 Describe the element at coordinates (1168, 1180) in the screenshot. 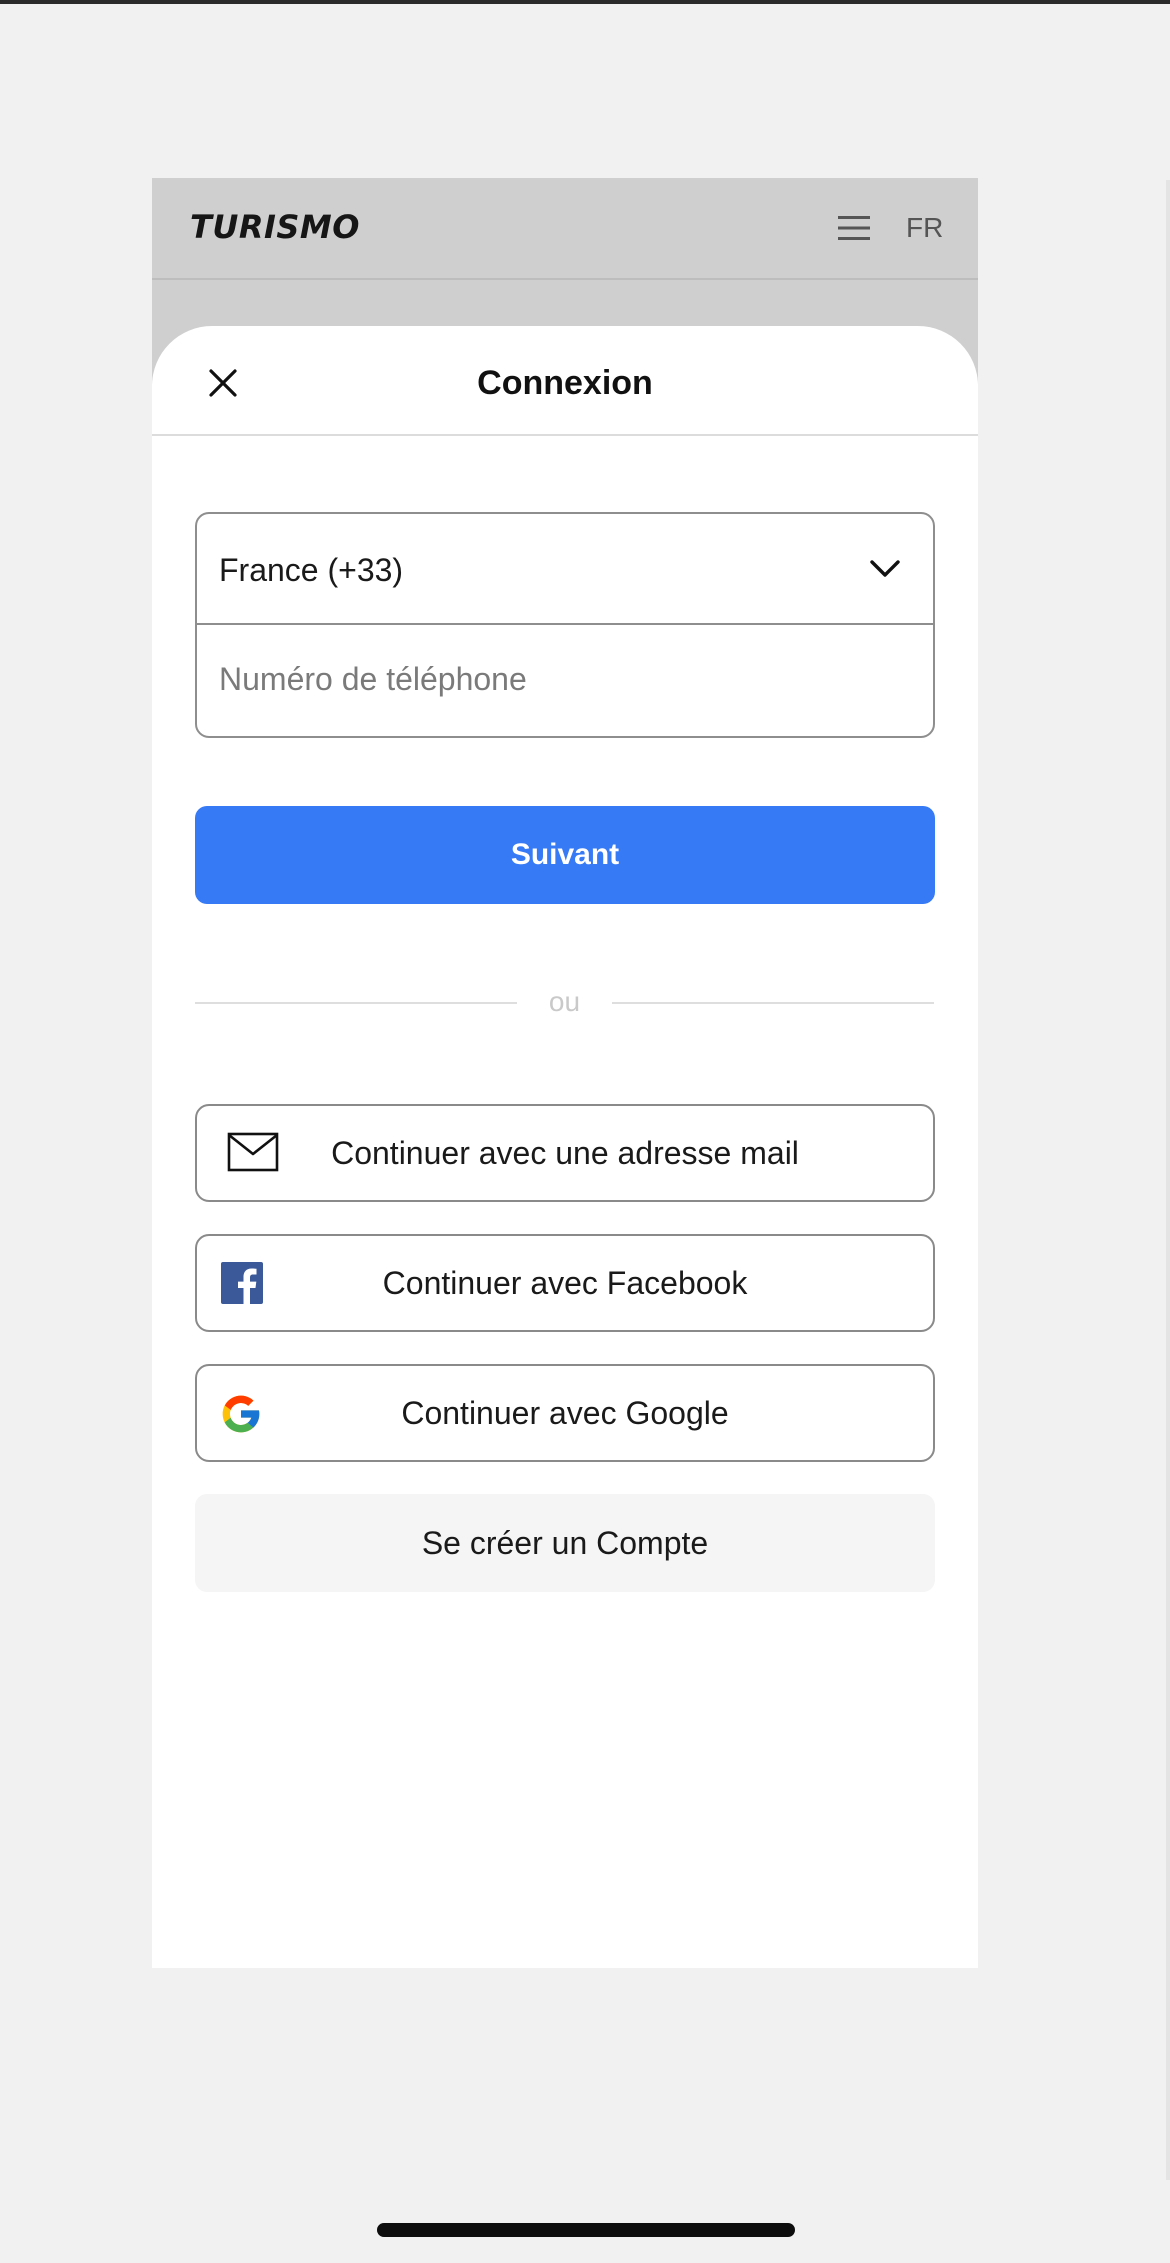

I see `adjacent-panel-edge` at that location.